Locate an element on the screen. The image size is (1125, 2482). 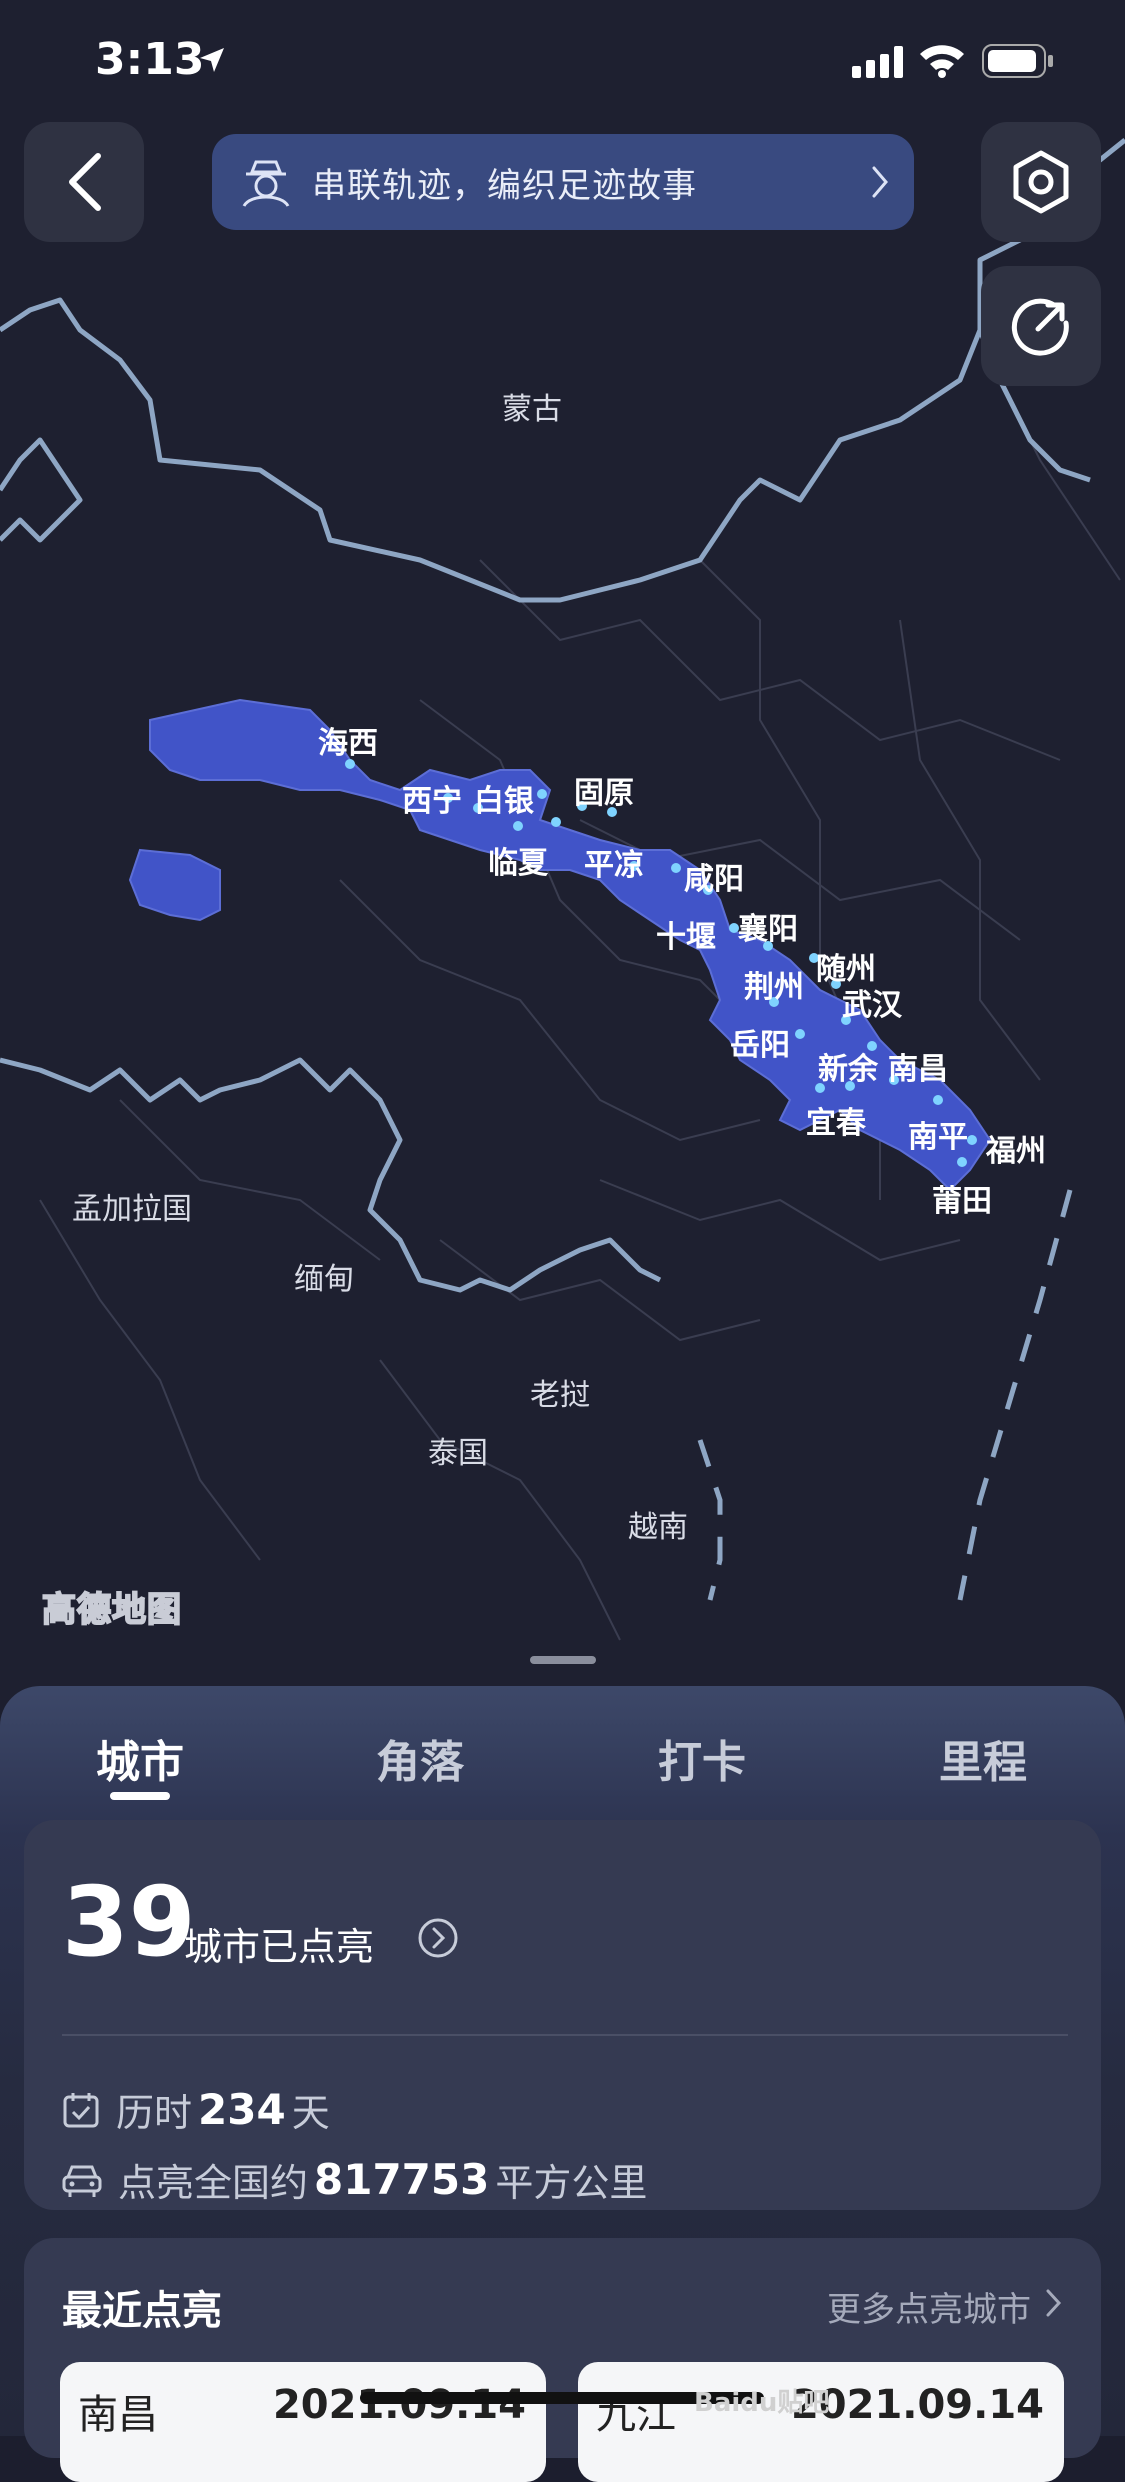
city-label: 西宁 is located at coordinates (432, 801).